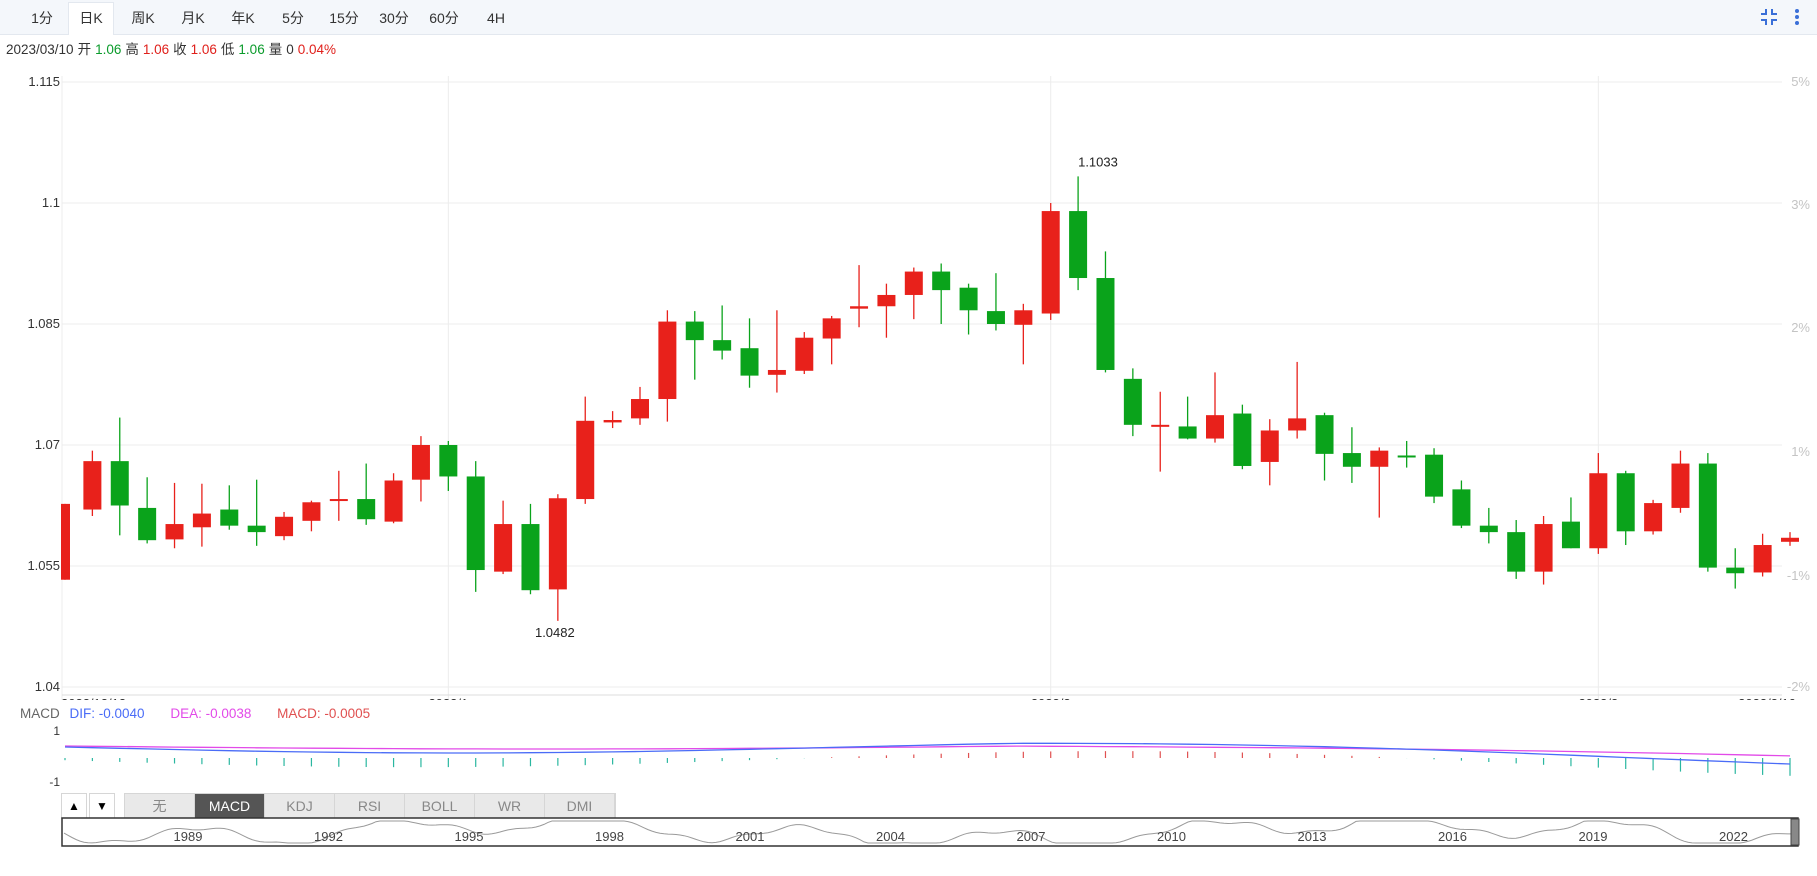 The width and height of the screenshot is (1817, 876). I want to click on indicator-tab-0: 无, so click(160, 806).